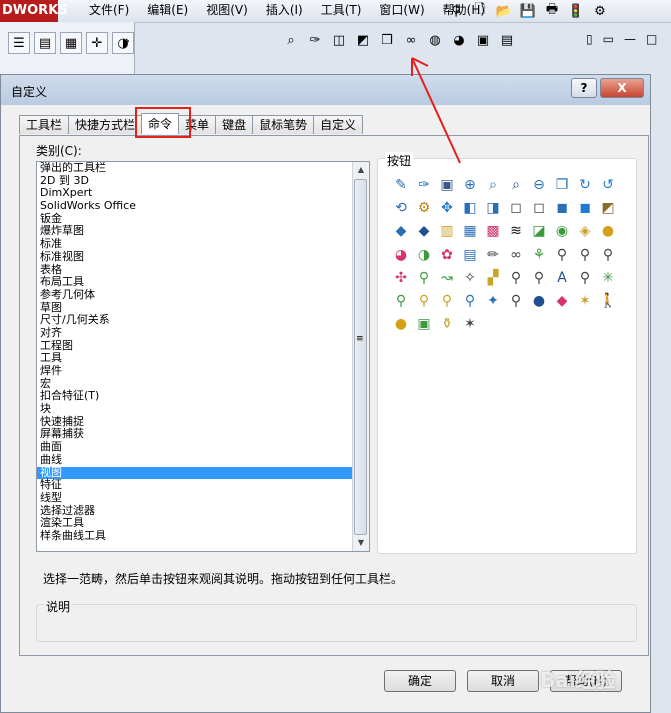 The image size is (671, 713). Describe the element at coordinates (203, 168) in the screenshot. I see `list-item: 弹出的工具栏` at that location.